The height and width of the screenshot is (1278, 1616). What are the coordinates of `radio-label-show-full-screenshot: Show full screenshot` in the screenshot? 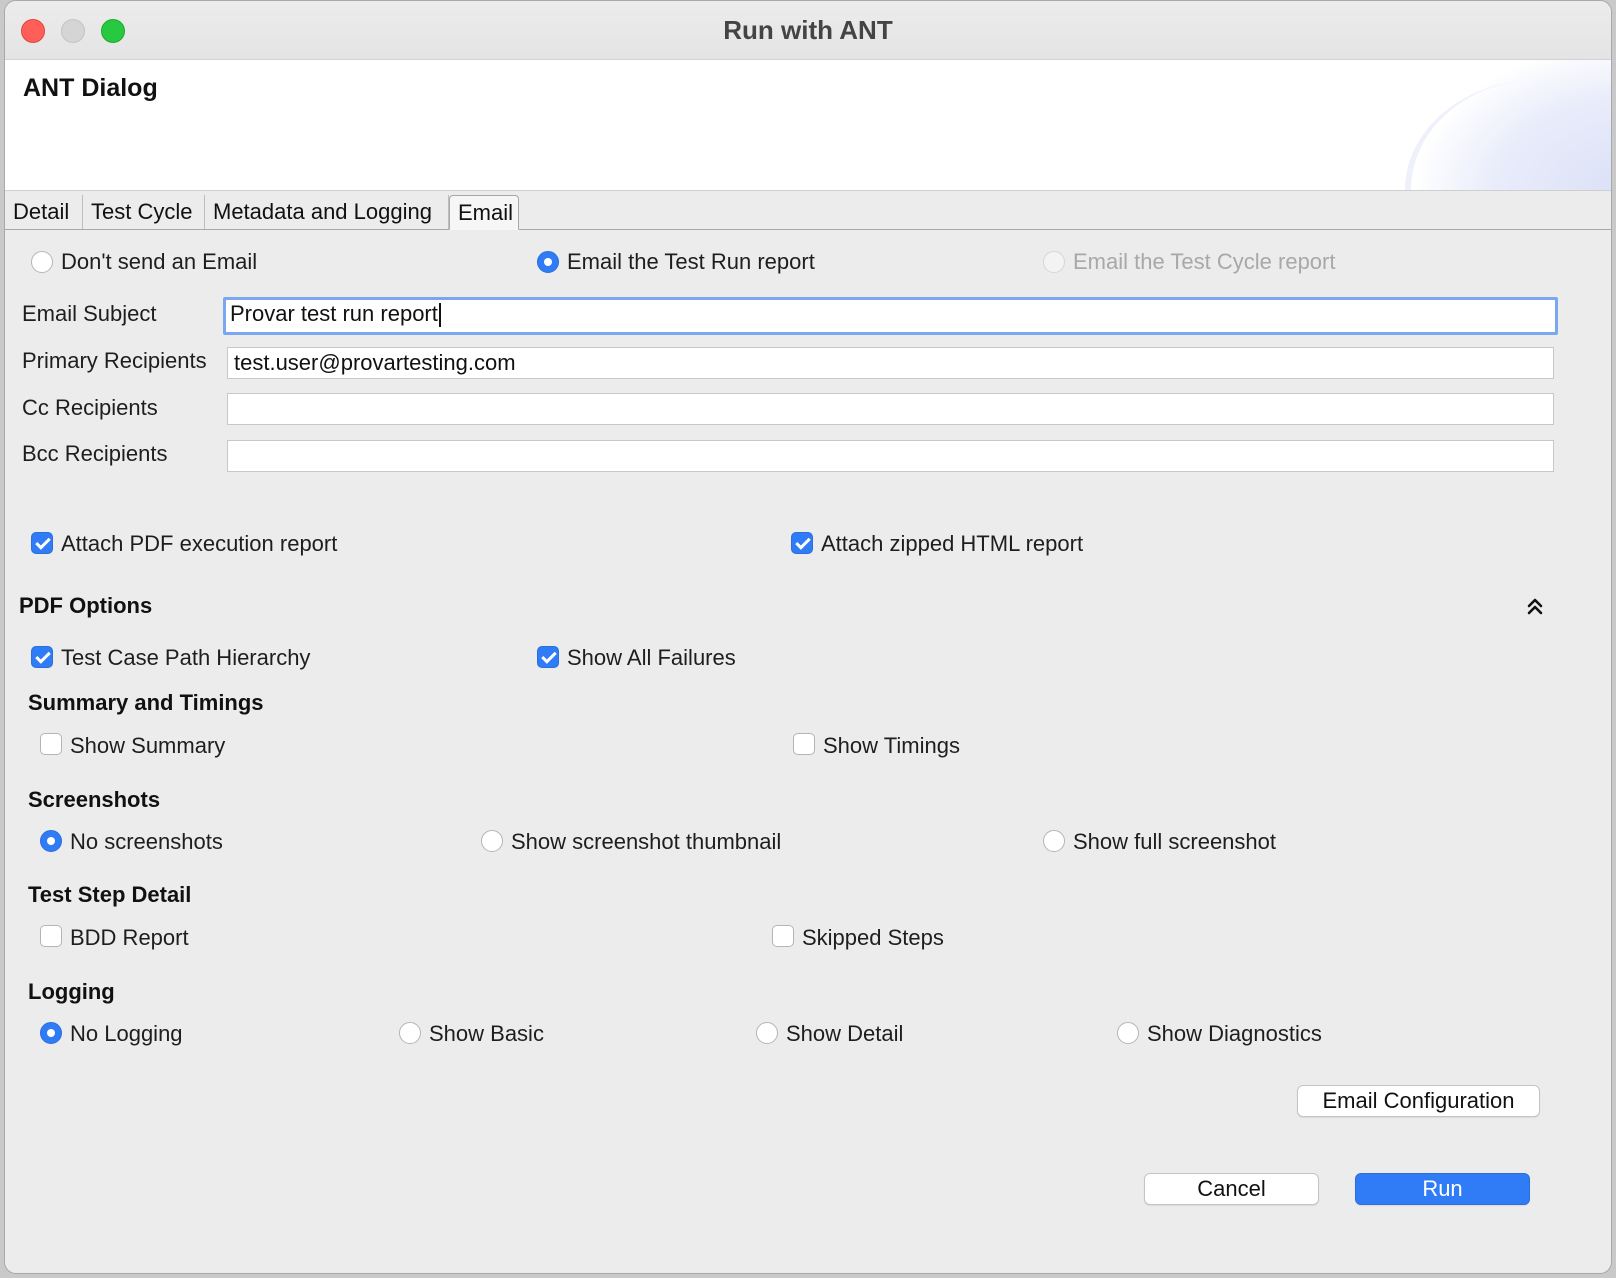 It's located at (1174, 841).